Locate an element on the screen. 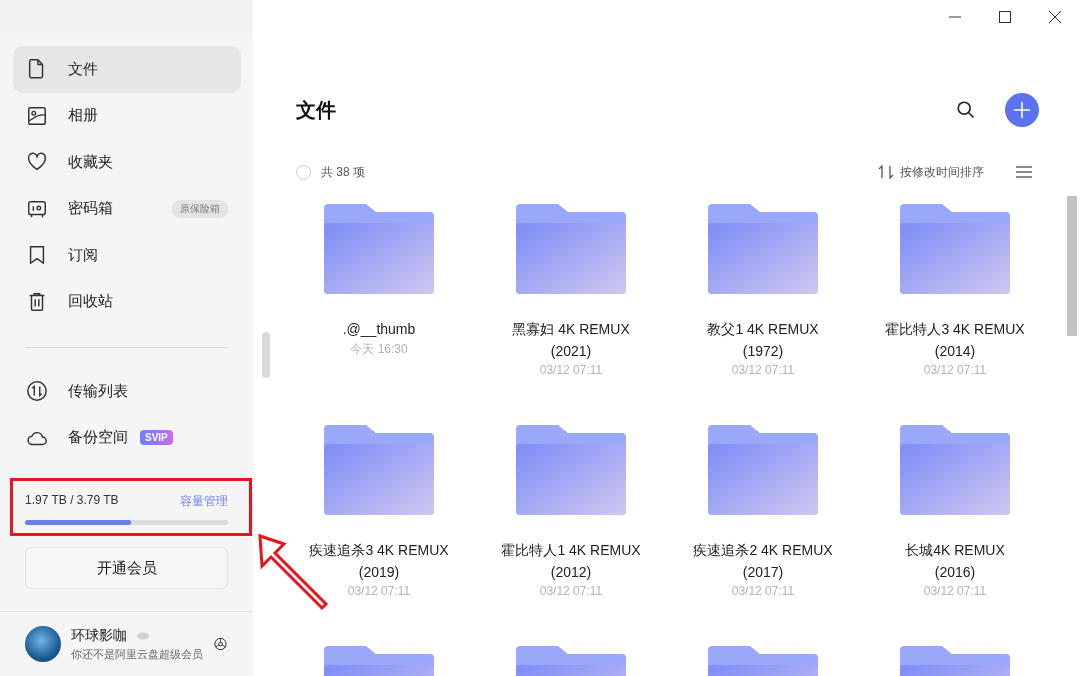  picture-icon is located at coordinates (37, 115).